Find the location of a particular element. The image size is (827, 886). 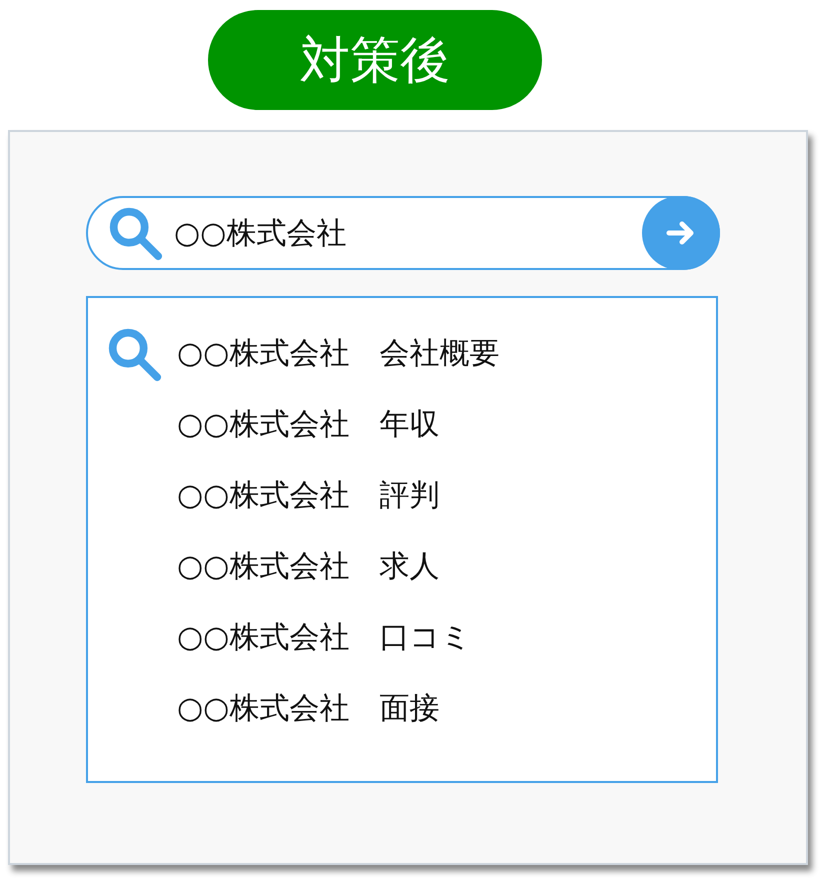

suggestion-item: ○○株式会社 口コミ is located at coordinates (324, 637).